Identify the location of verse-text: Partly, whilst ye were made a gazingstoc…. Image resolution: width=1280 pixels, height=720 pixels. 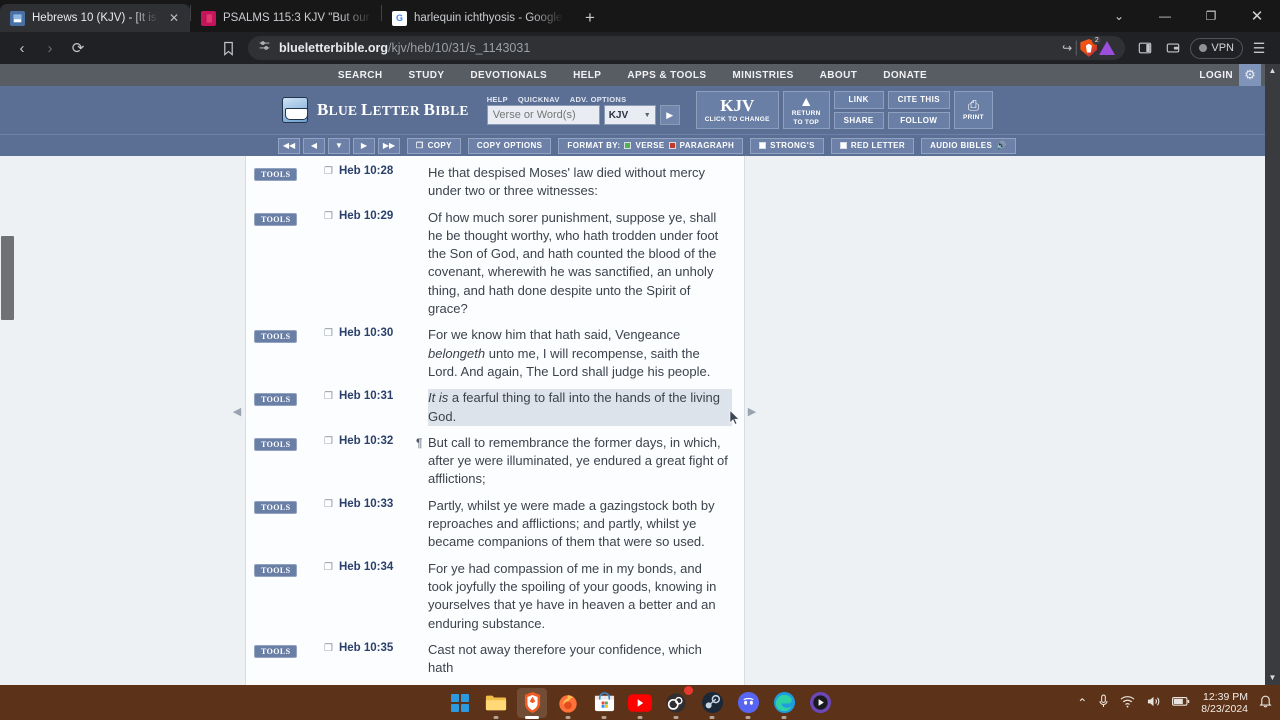
(586, 524).